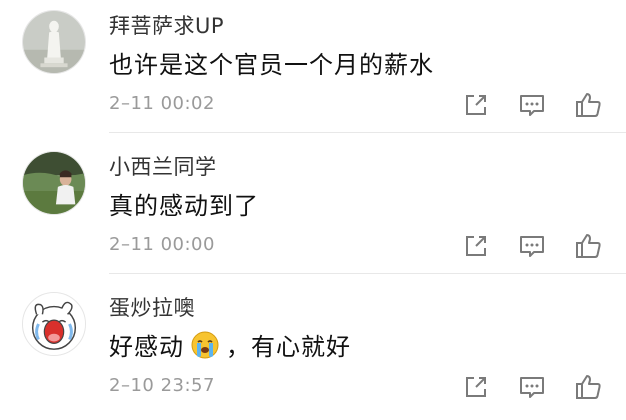 This screenshot has width=626, height=420. I want to click on statue-avatar-icon, so click(54, 42).